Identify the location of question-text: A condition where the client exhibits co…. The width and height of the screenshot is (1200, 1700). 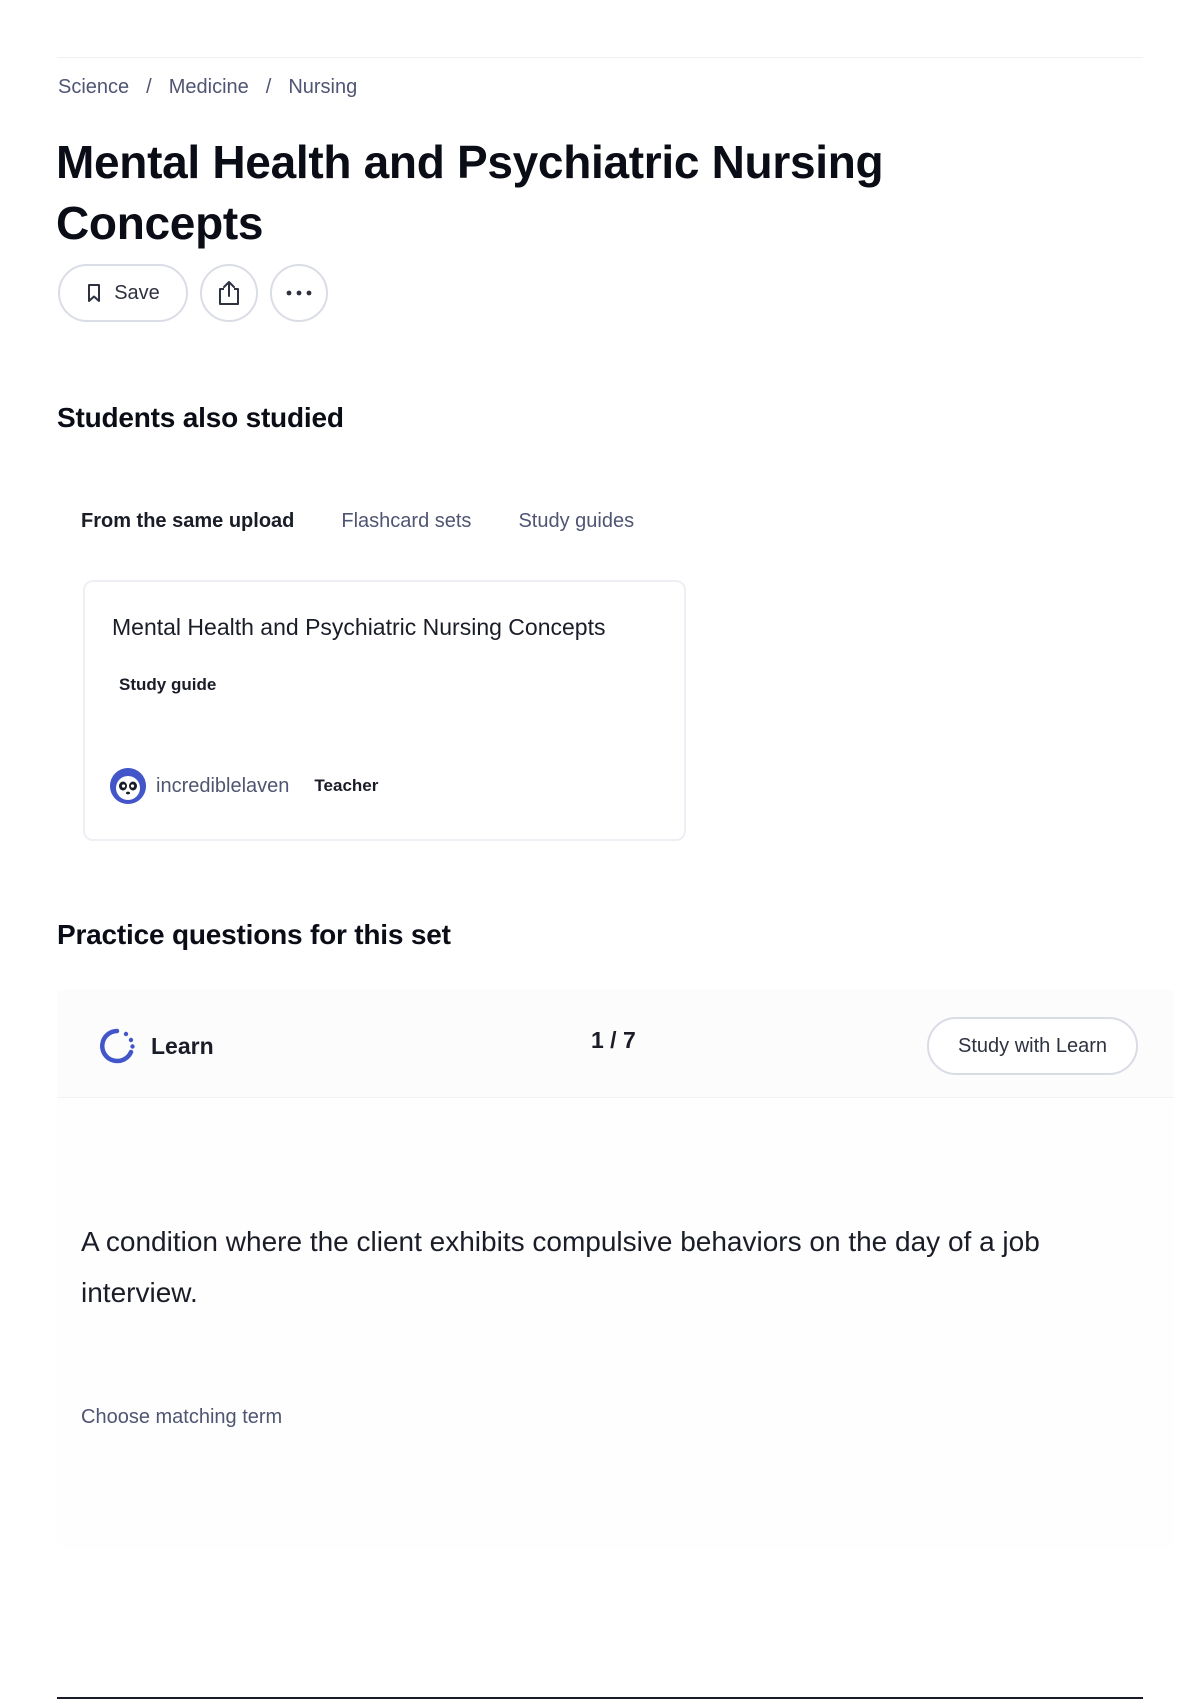
(560, 1267).